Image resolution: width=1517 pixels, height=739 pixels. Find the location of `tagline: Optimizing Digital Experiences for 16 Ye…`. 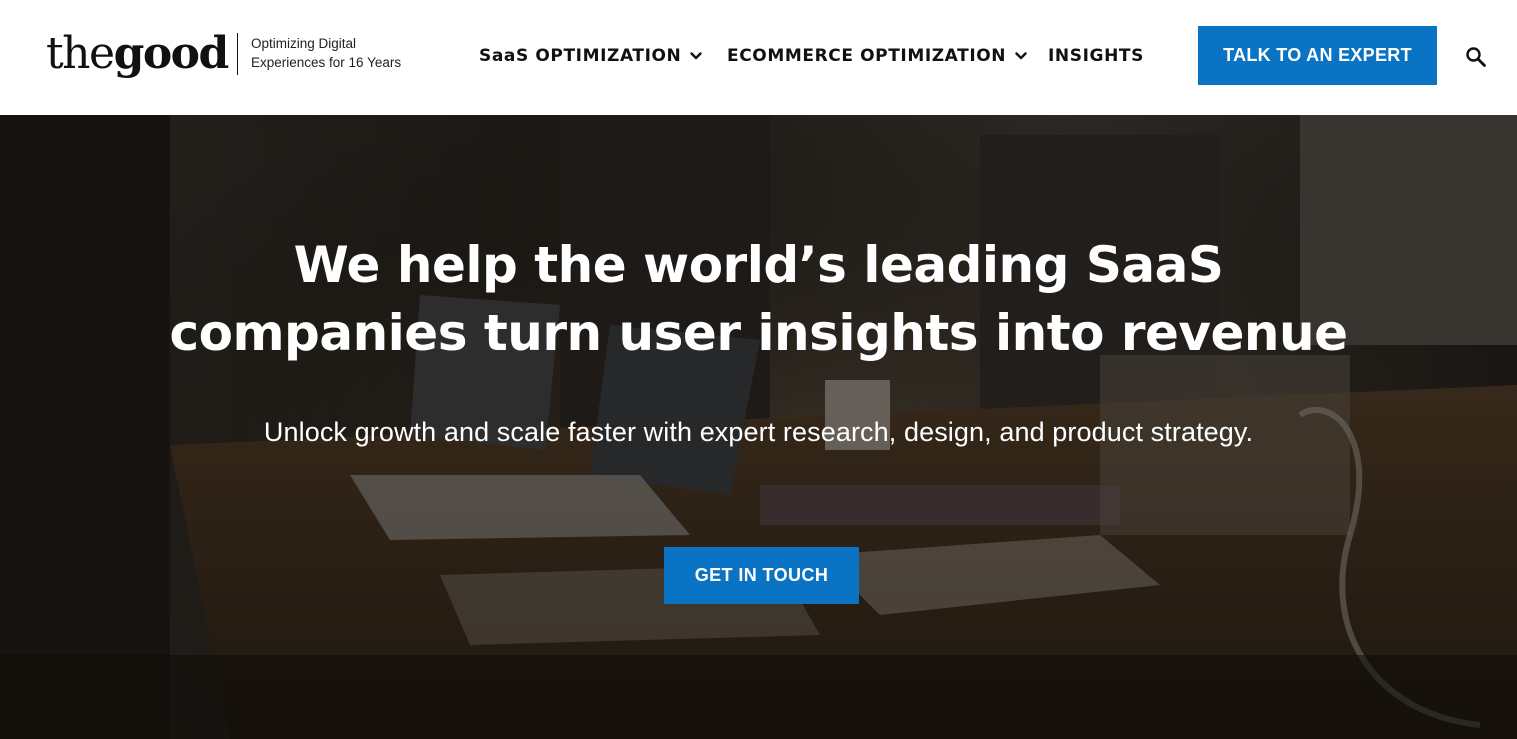

tagline: Optimizing Digital Experiences for 16 Ye… is located at coordinates (326, 53).